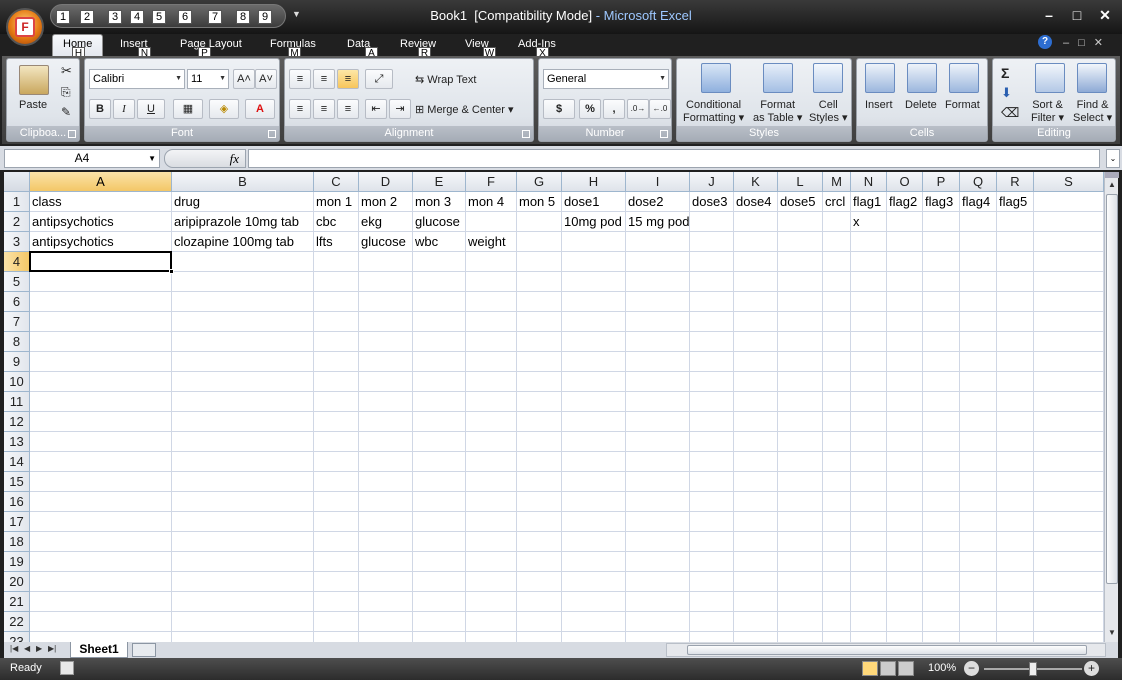 The width and height of the screenshot is (1122, 680). I want to click on cell-h6, so click(594, 302).